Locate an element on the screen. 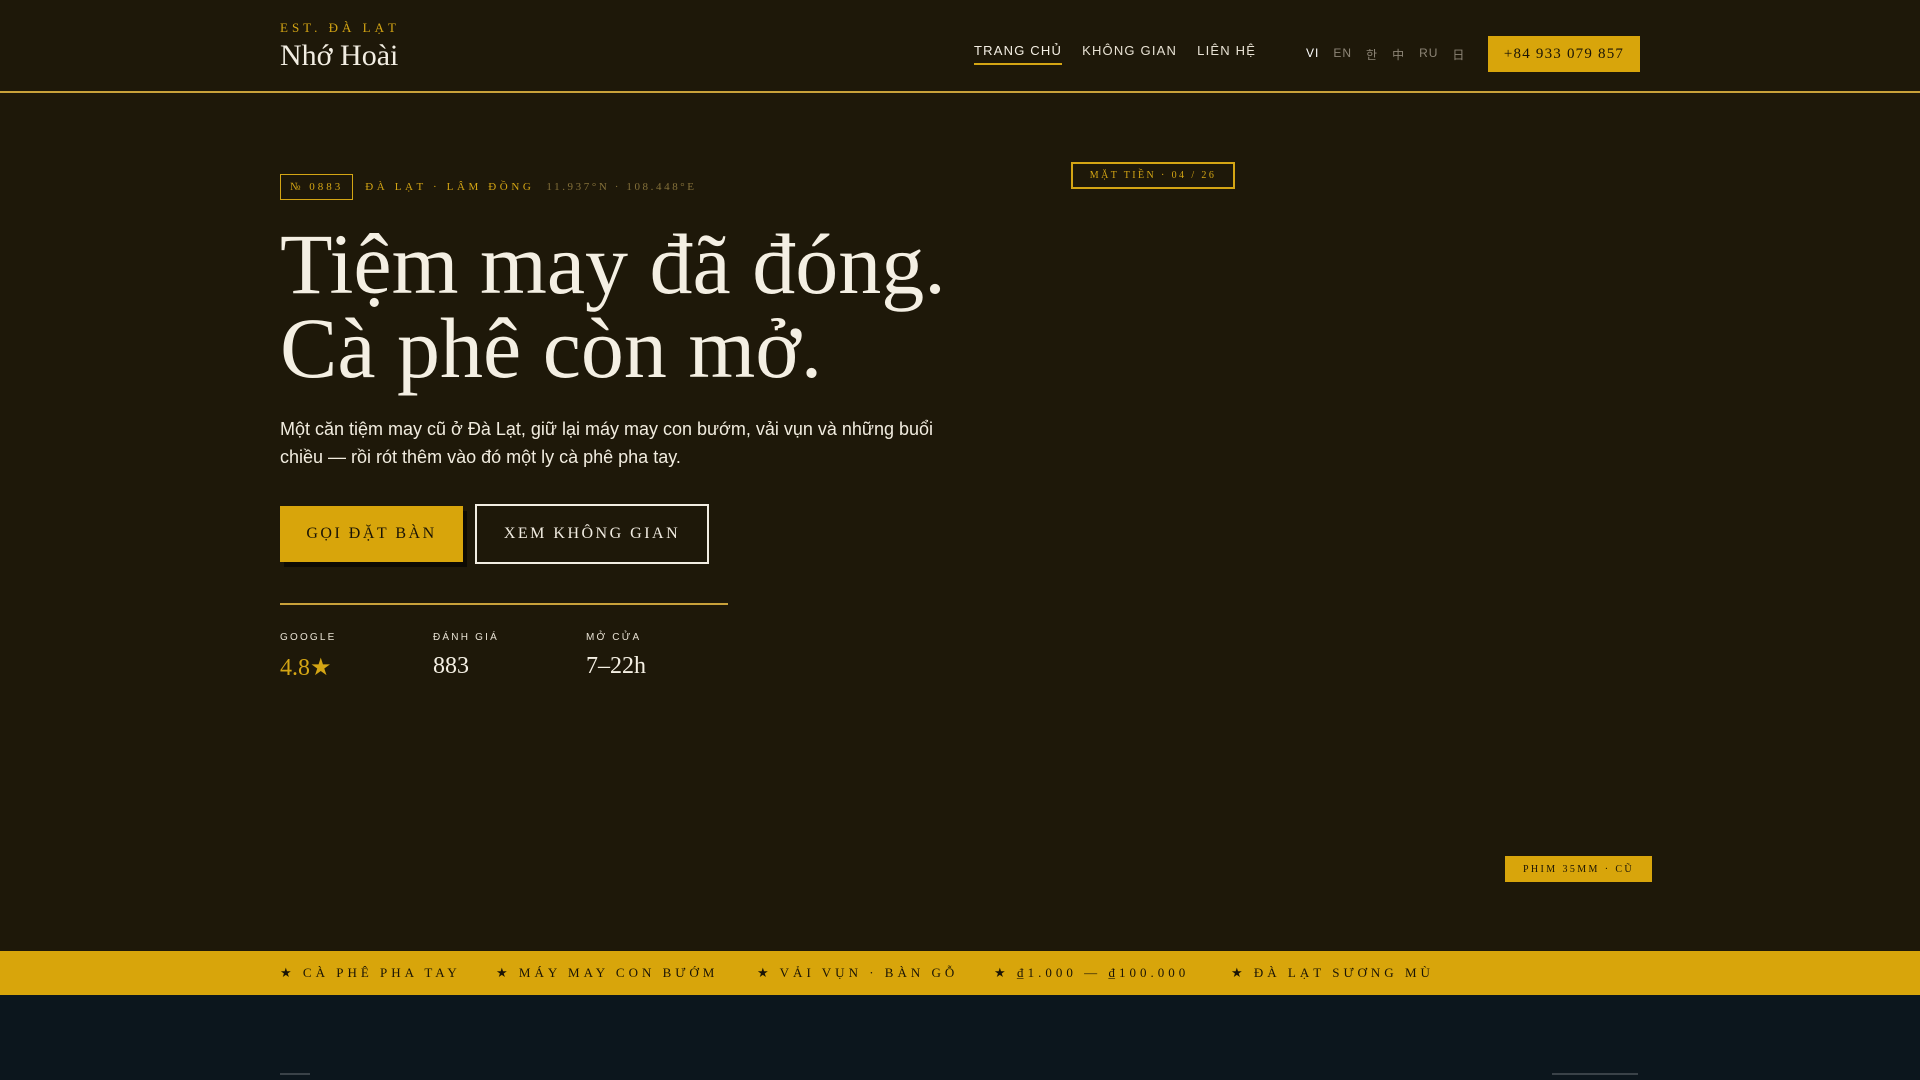 The height and width of the screenshot is (1080, 1920). stat-value: 883 is located at coordinates (451, 666).